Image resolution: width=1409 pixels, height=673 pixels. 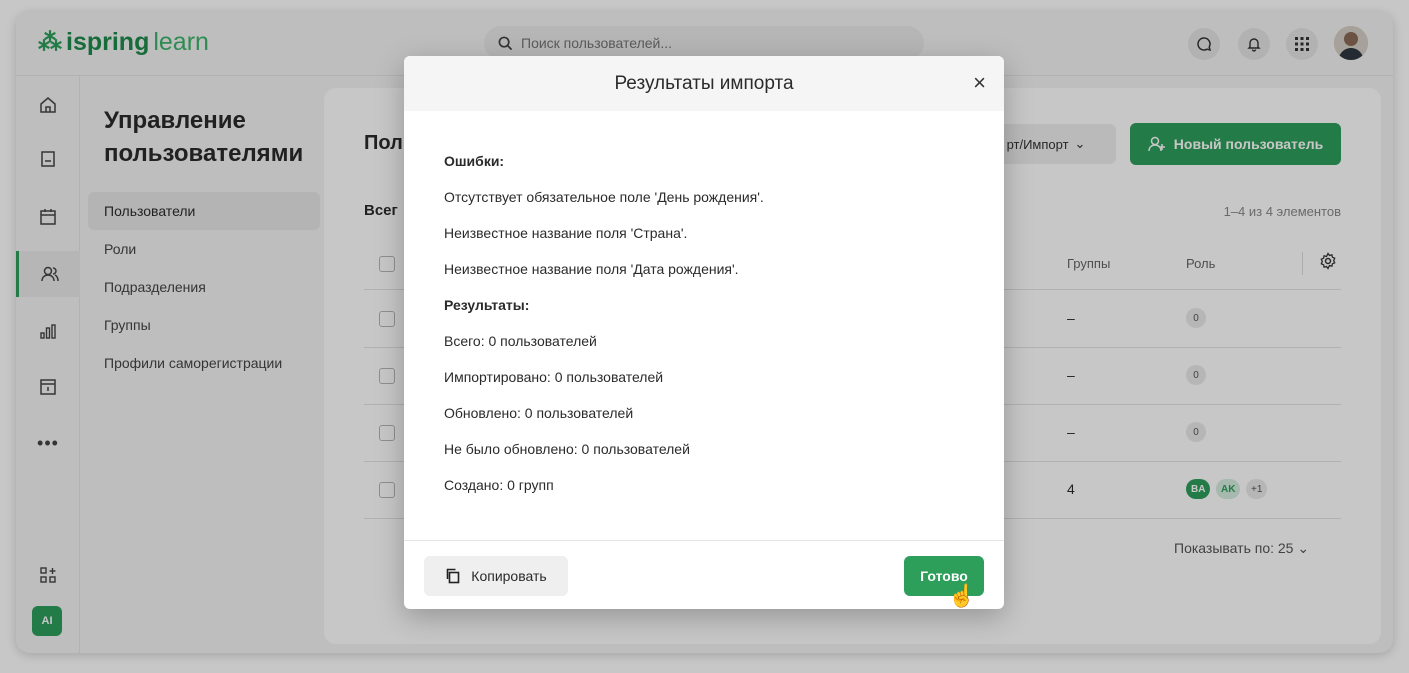 What do you see at coordinates (962, 595) in the screenshot?
I see `hand-cursor-icon: ☝` at bounding box center [962, 595].